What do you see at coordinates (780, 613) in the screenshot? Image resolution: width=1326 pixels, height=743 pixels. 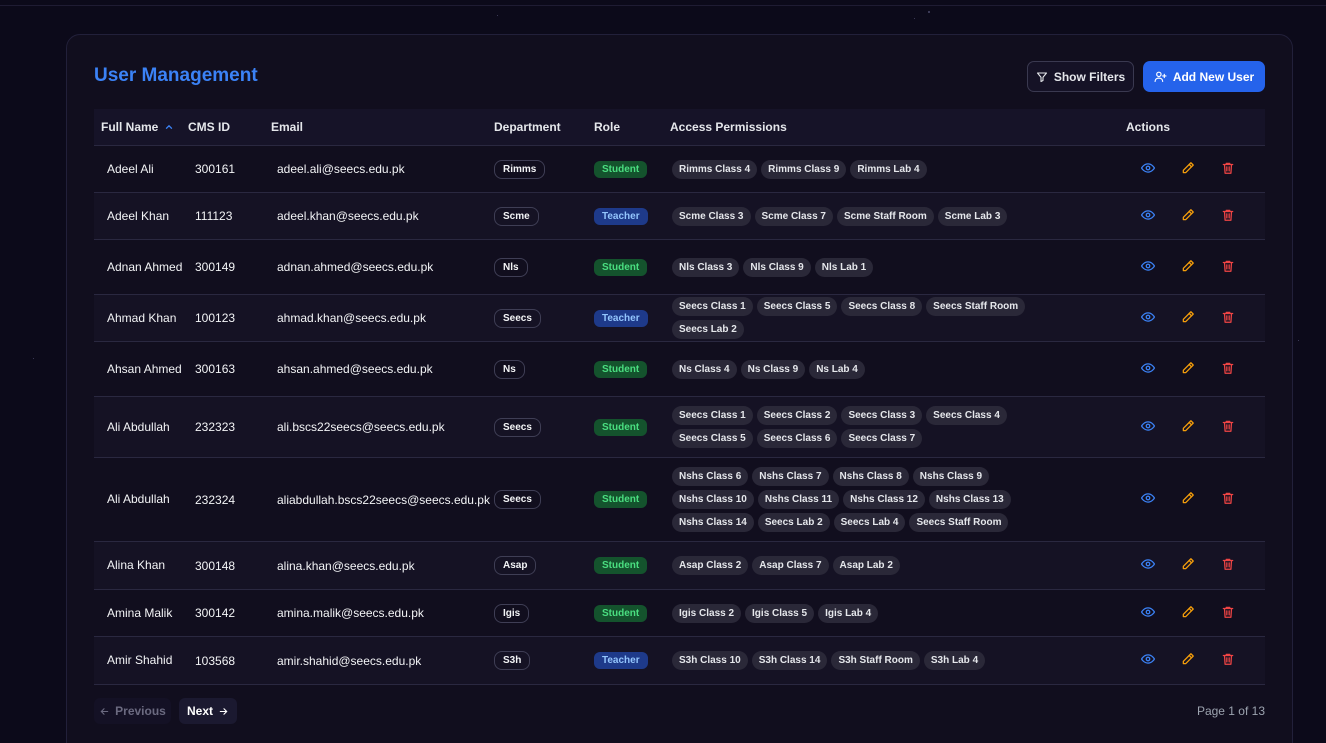 I see `permission-badge: Igis Class 5` at bounding box center [780, 613].